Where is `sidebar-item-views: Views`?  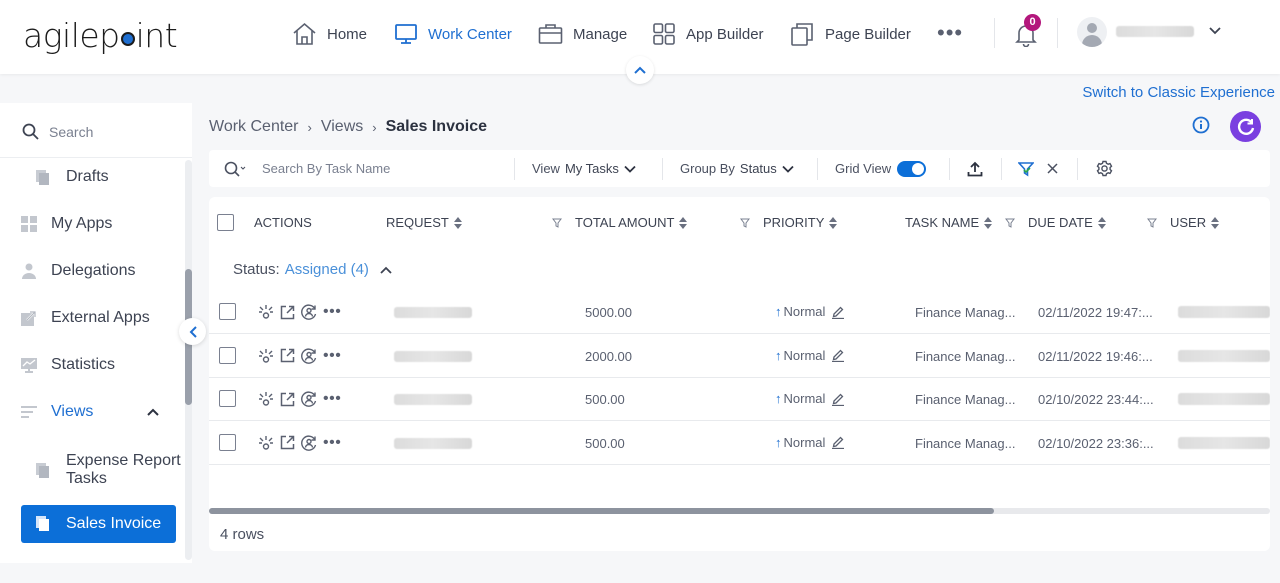
sidebar-item-views: Views is located at coordinates (90, 412).